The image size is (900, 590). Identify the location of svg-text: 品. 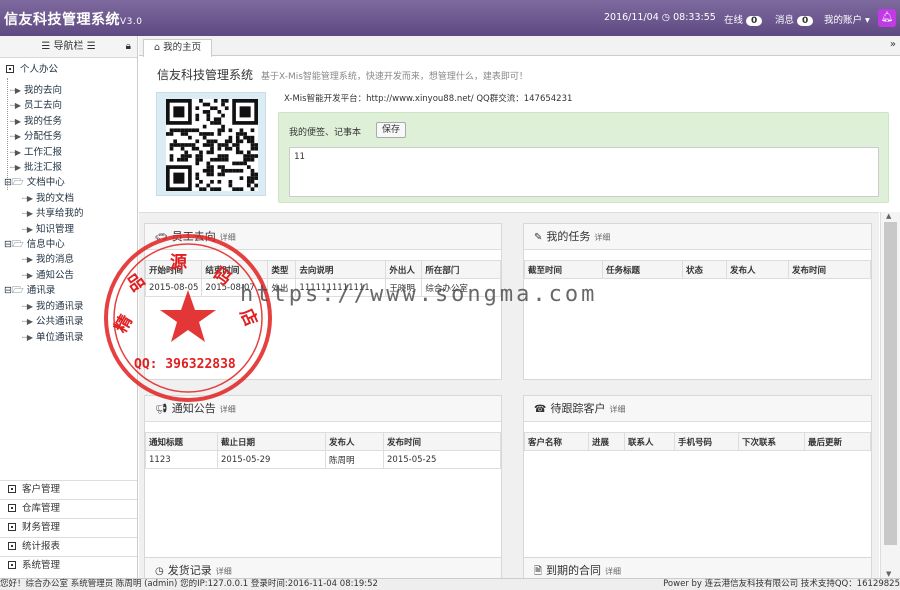
(135, 283).